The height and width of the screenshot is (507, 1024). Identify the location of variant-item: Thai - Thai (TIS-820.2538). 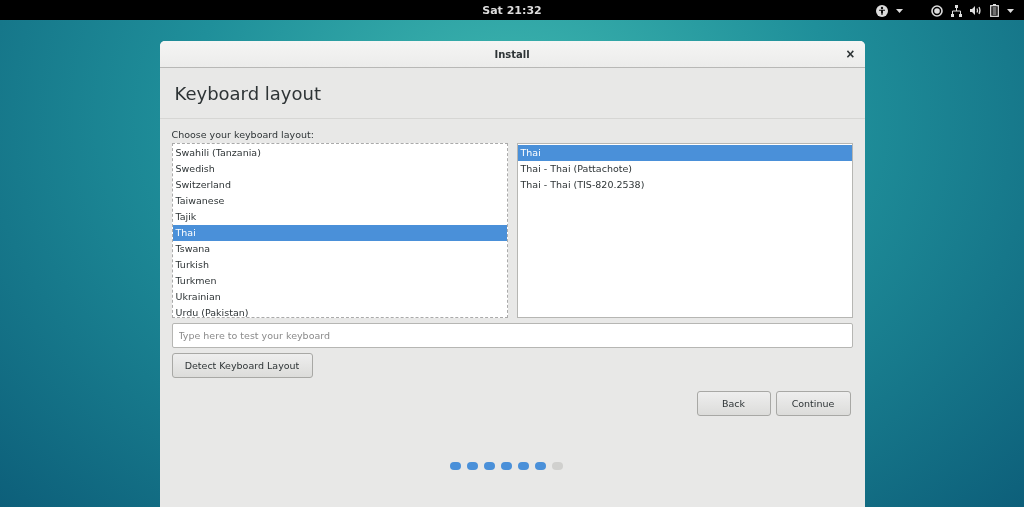
(684, 185).